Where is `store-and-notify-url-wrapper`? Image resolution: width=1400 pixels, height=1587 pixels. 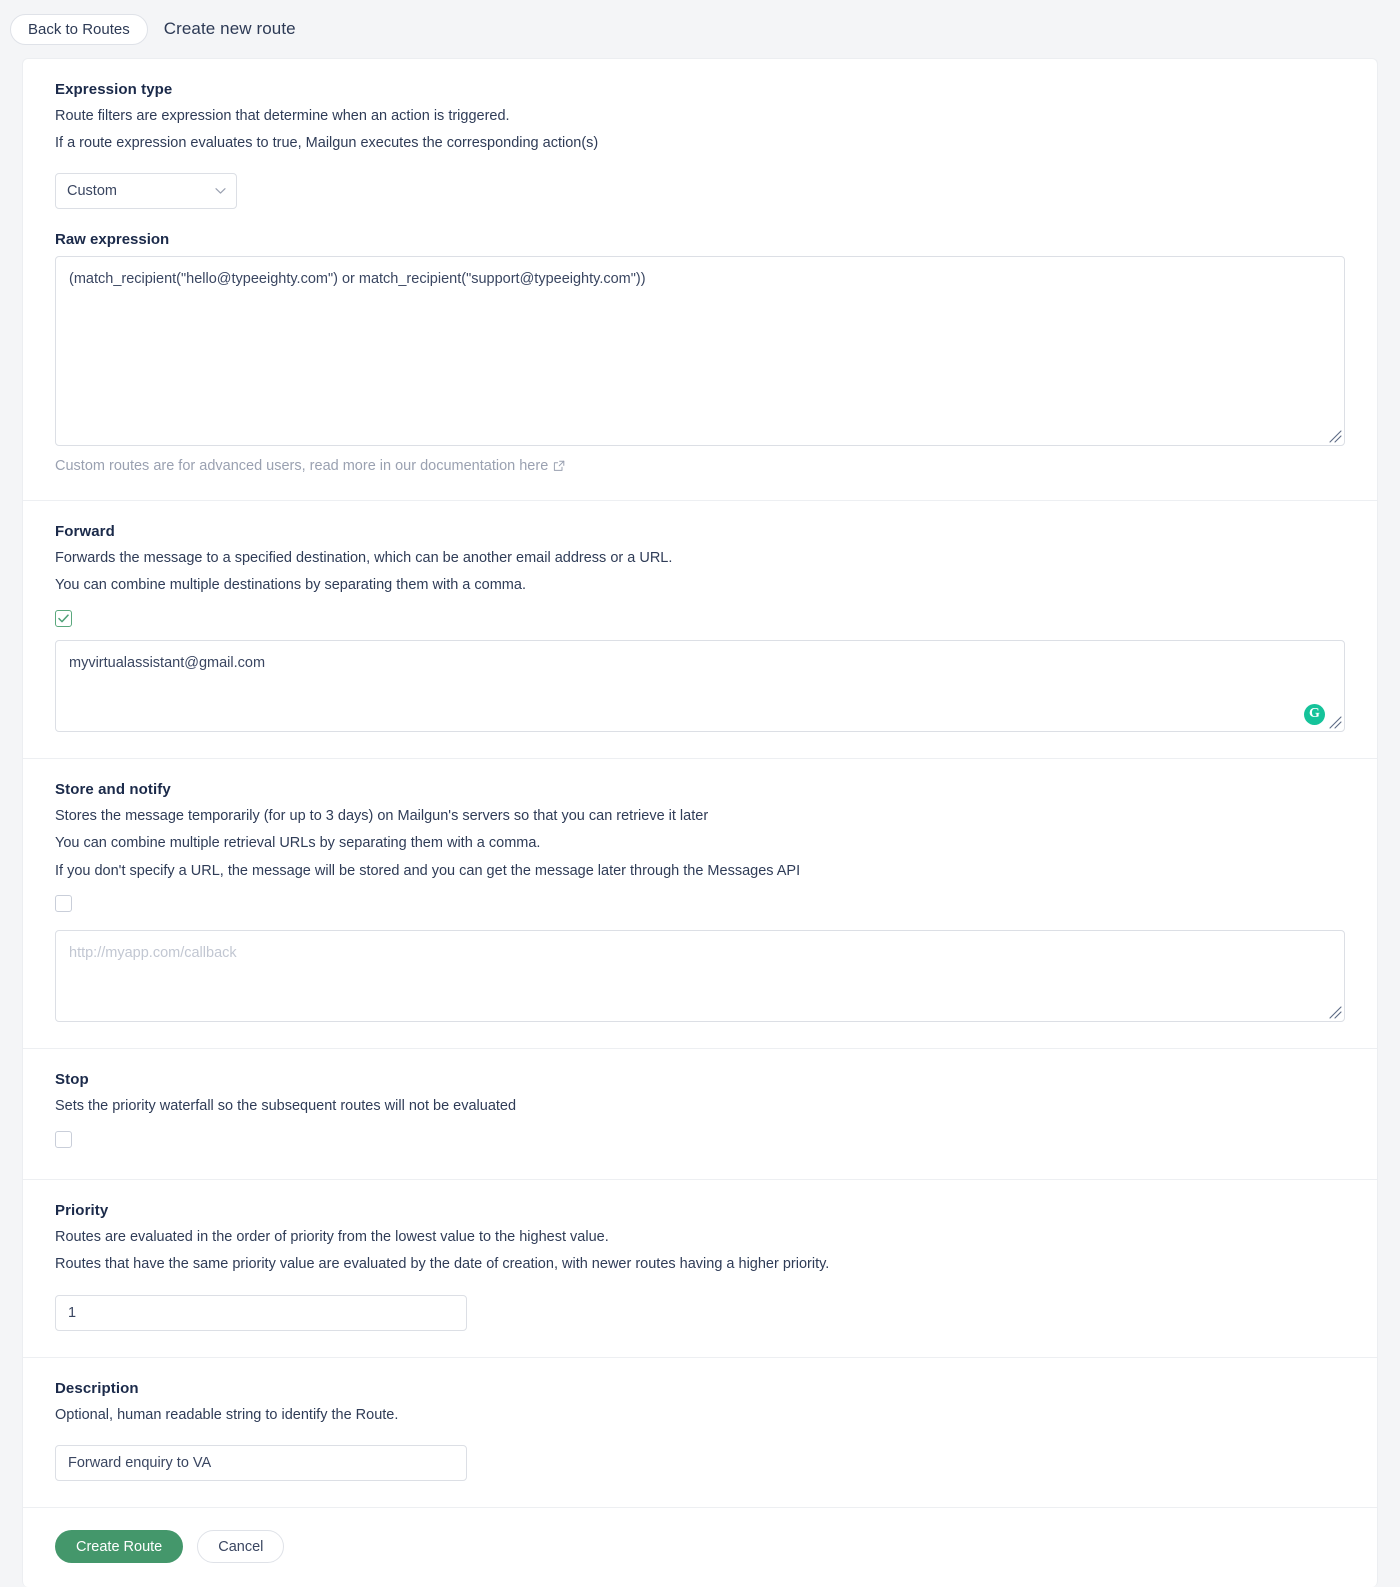
store-and-notify-url-wrapper is located at coordinates (700, 976).